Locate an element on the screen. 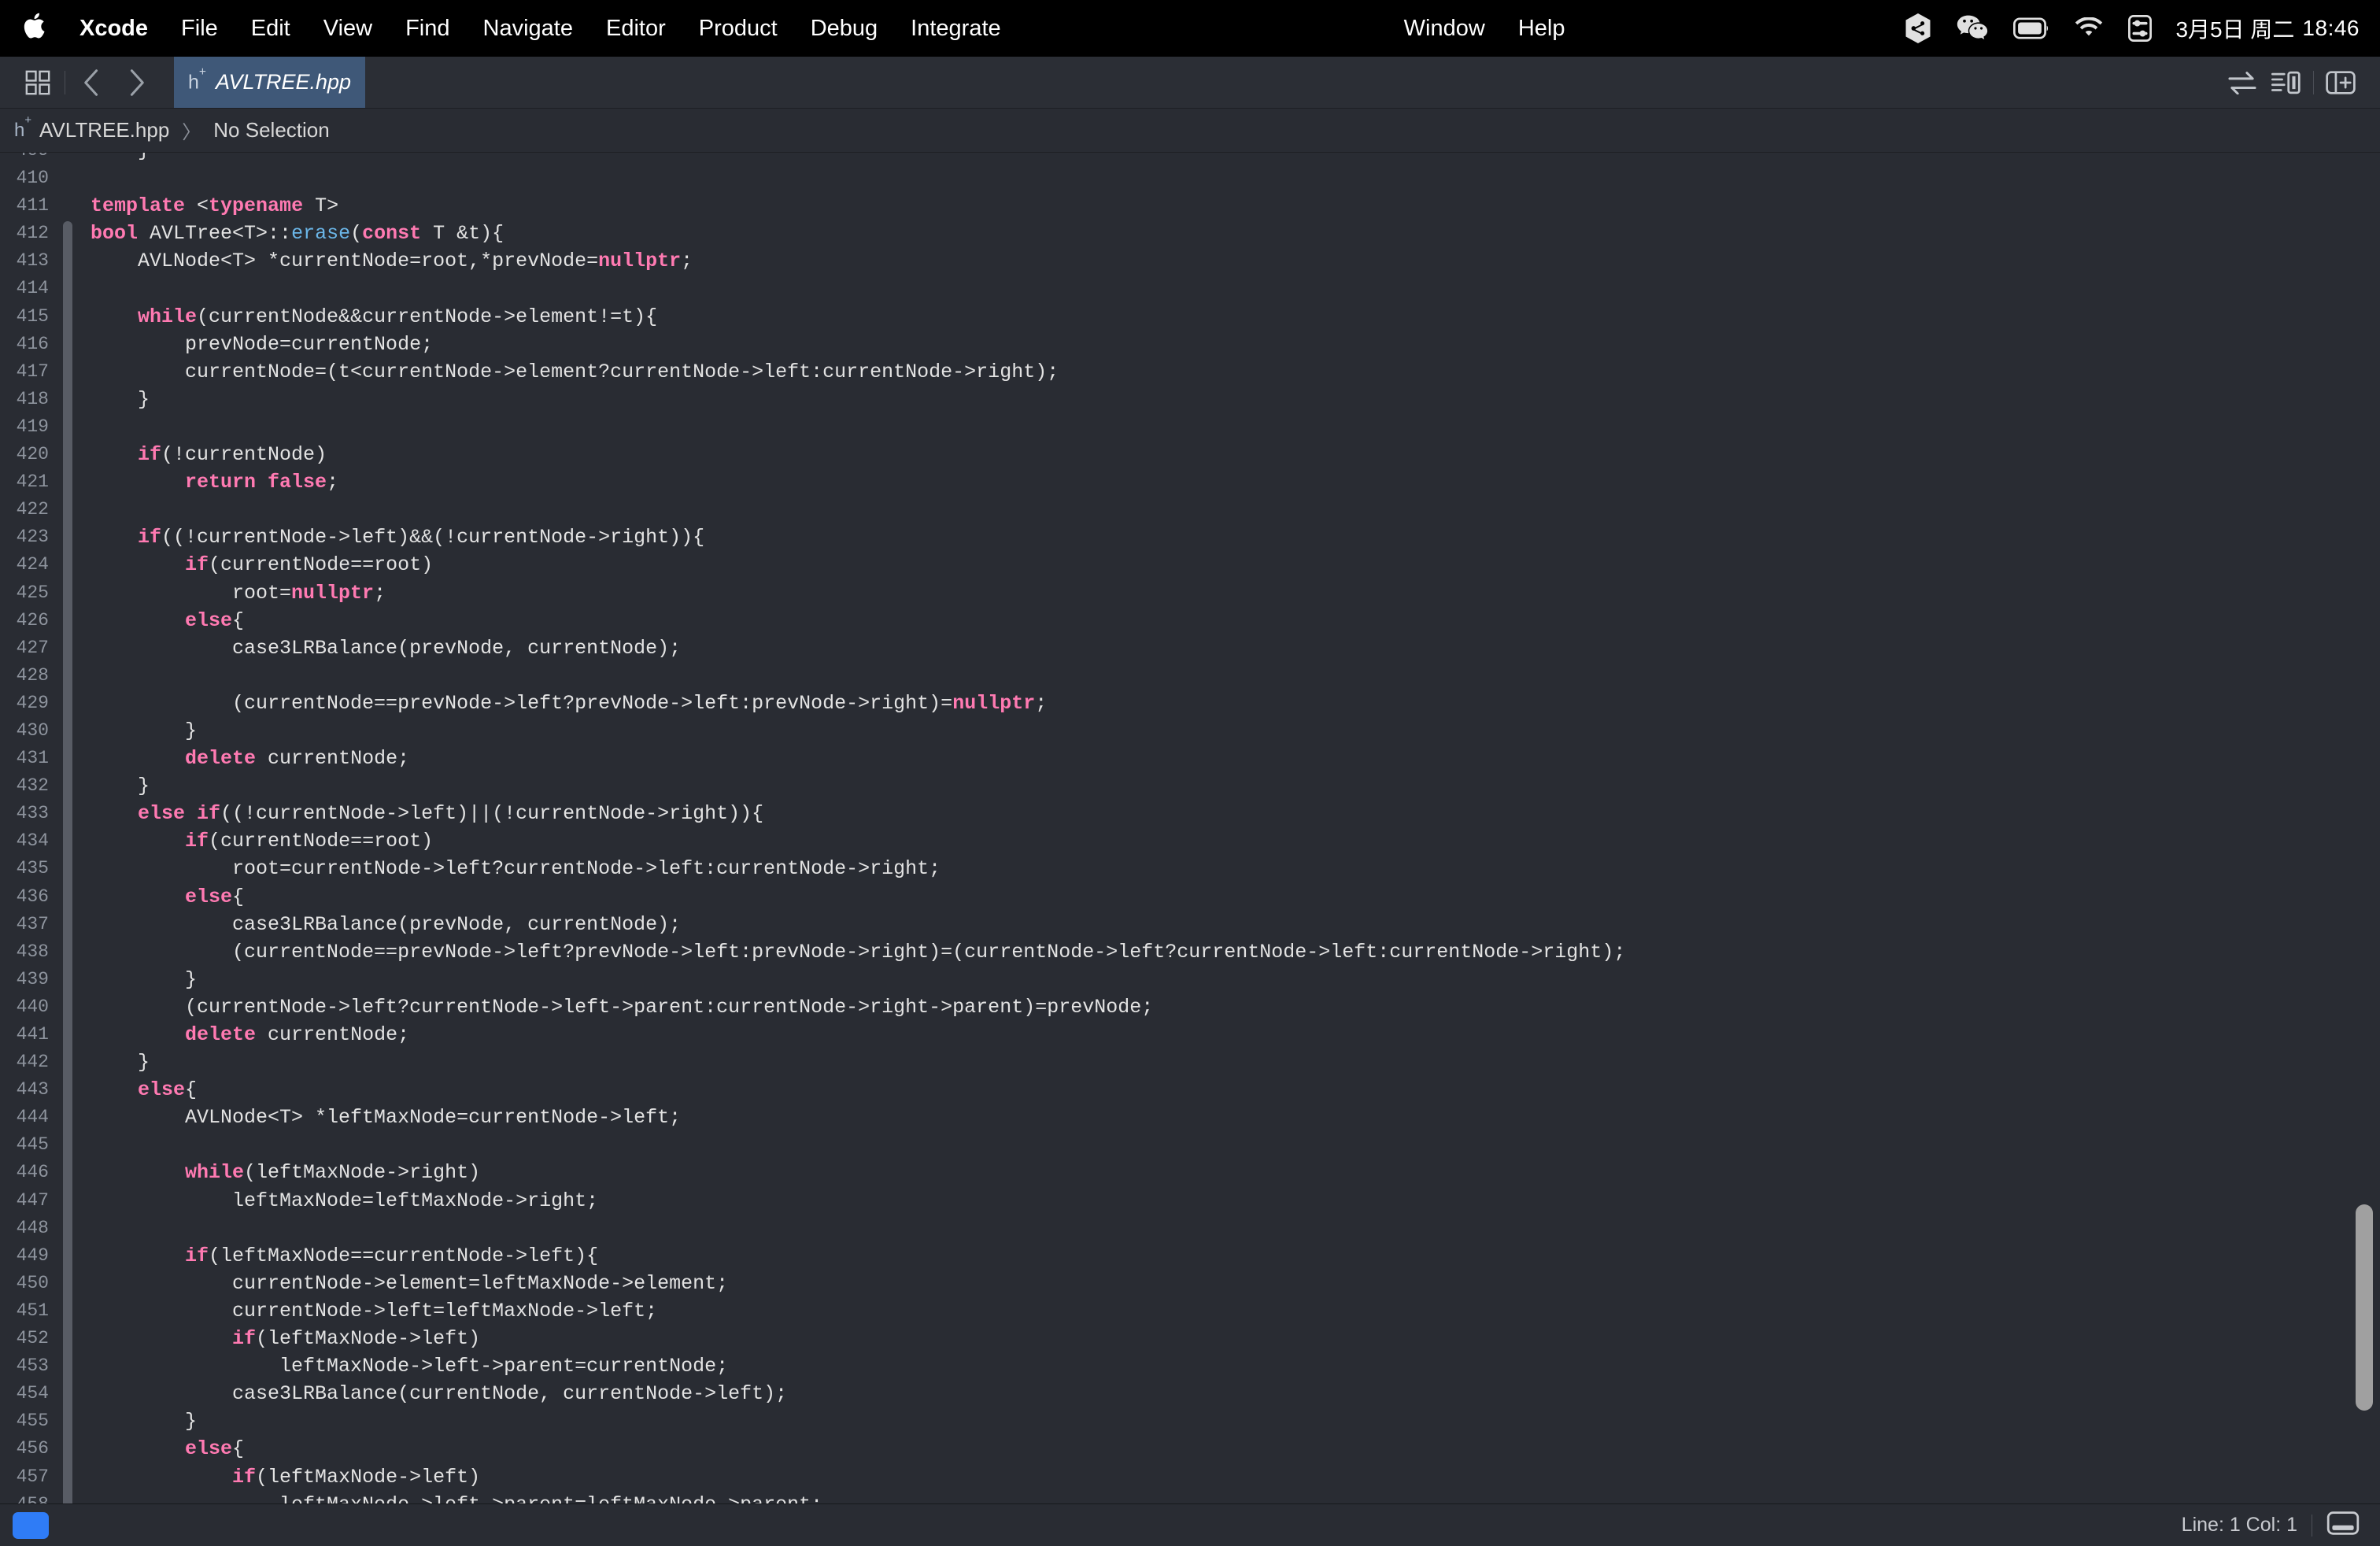 Image resolution: width=2380 pixels, height=1546 pixels. sourcetree-icon is located at coordinates (1918, 28).